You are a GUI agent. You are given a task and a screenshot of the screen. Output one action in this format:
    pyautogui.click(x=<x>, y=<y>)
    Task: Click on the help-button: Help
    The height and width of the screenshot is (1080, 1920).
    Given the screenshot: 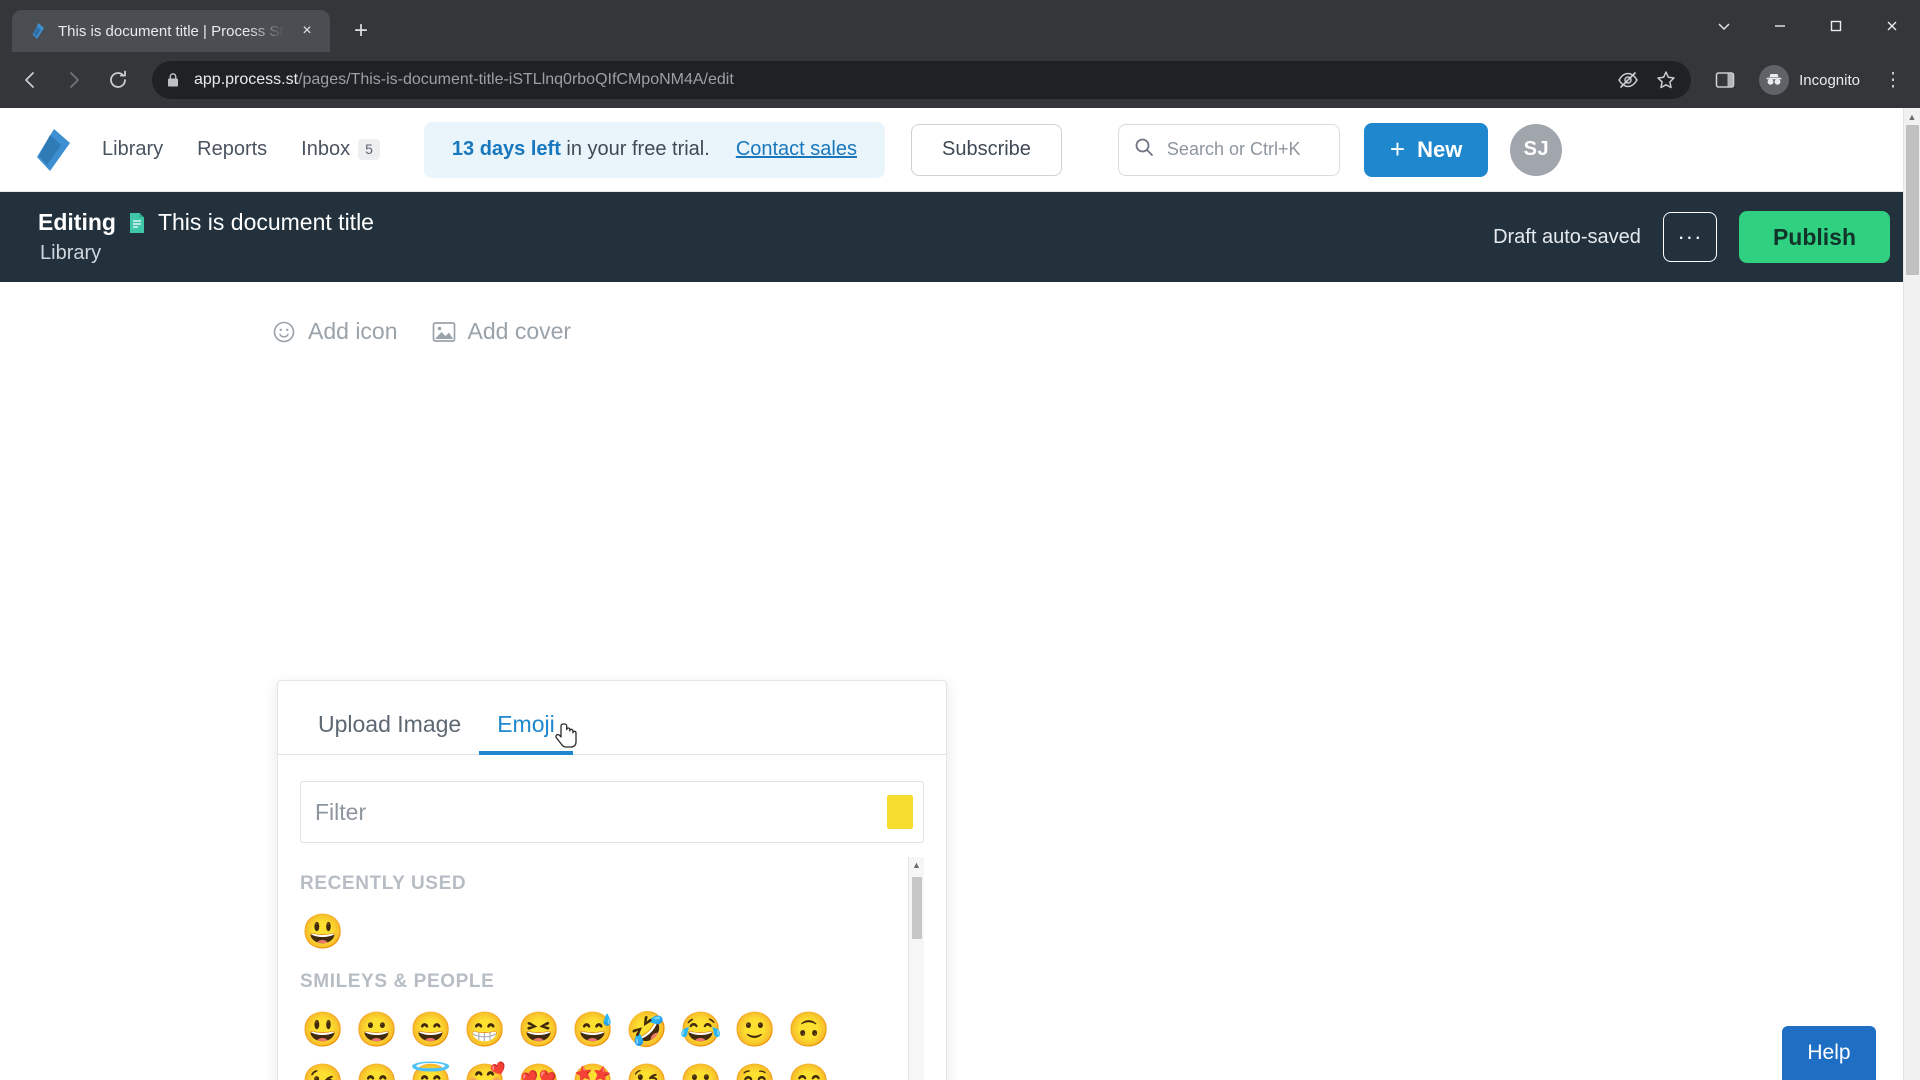 What is the action you would take?
    pyautogui.click(x=1829, y=1053)
    